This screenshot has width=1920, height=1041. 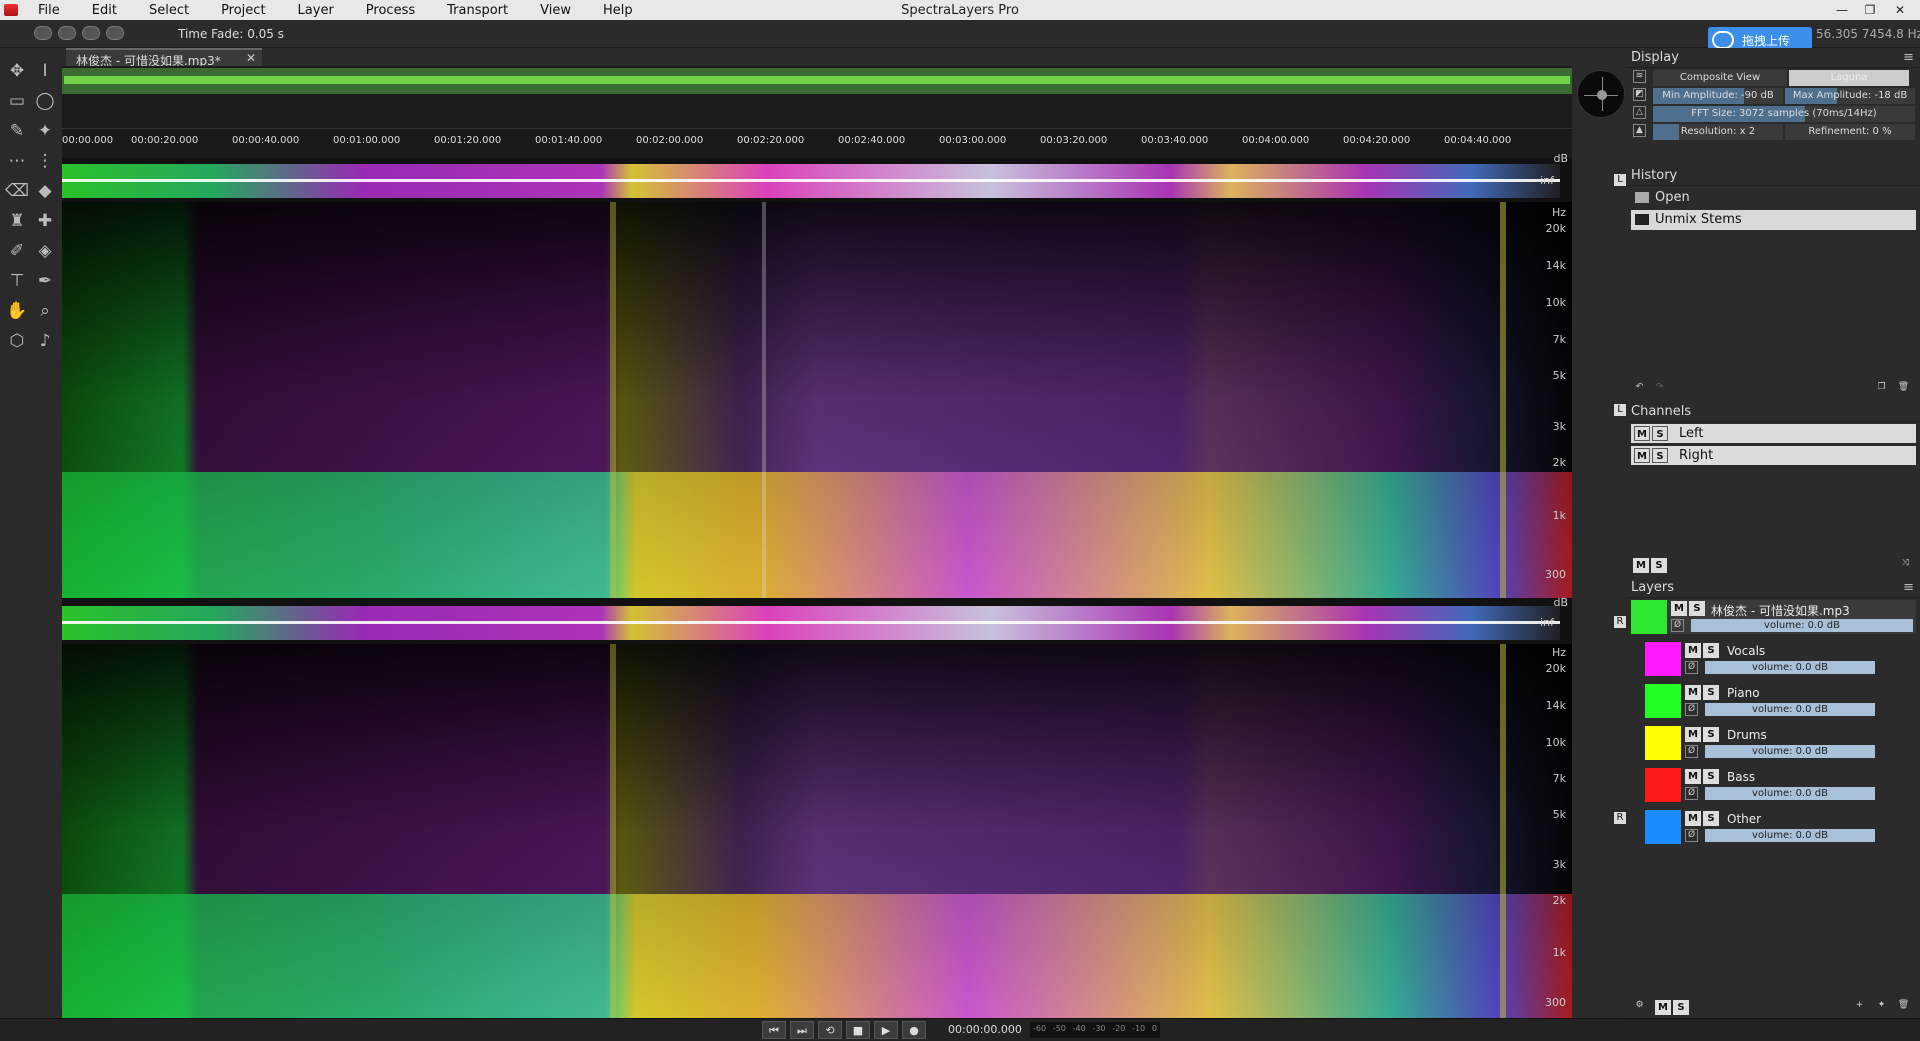 I want to click on resolution-slider: Resolution: x 2, so click(x=1718, y=132).